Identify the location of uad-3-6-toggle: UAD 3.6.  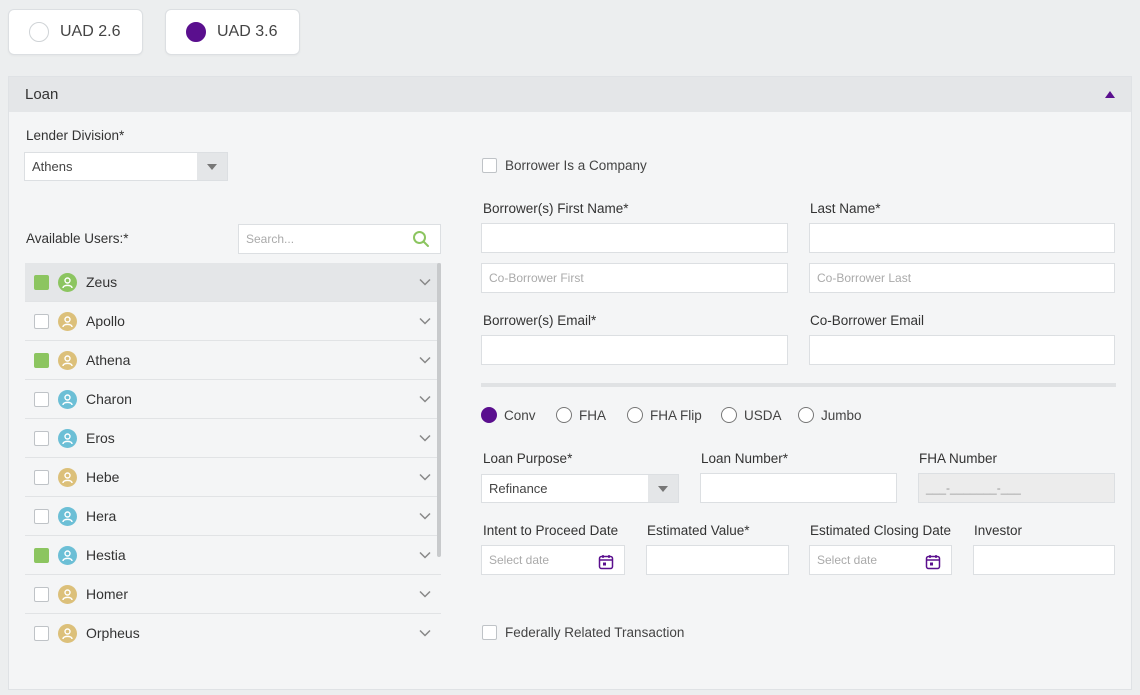
(232, 32).